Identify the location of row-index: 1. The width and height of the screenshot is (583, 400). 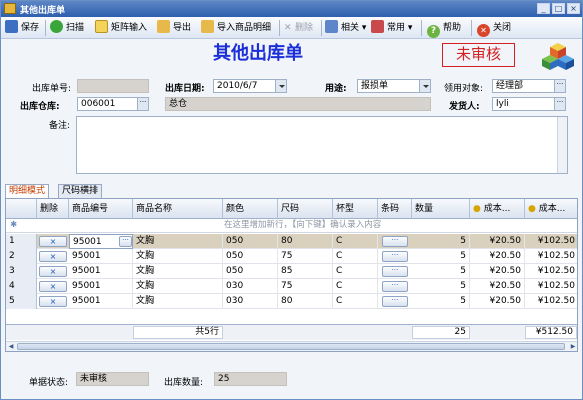
(21, 241).